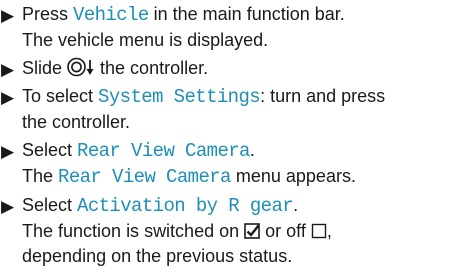  I want to click on step-text: Slide, so click(45, 68).